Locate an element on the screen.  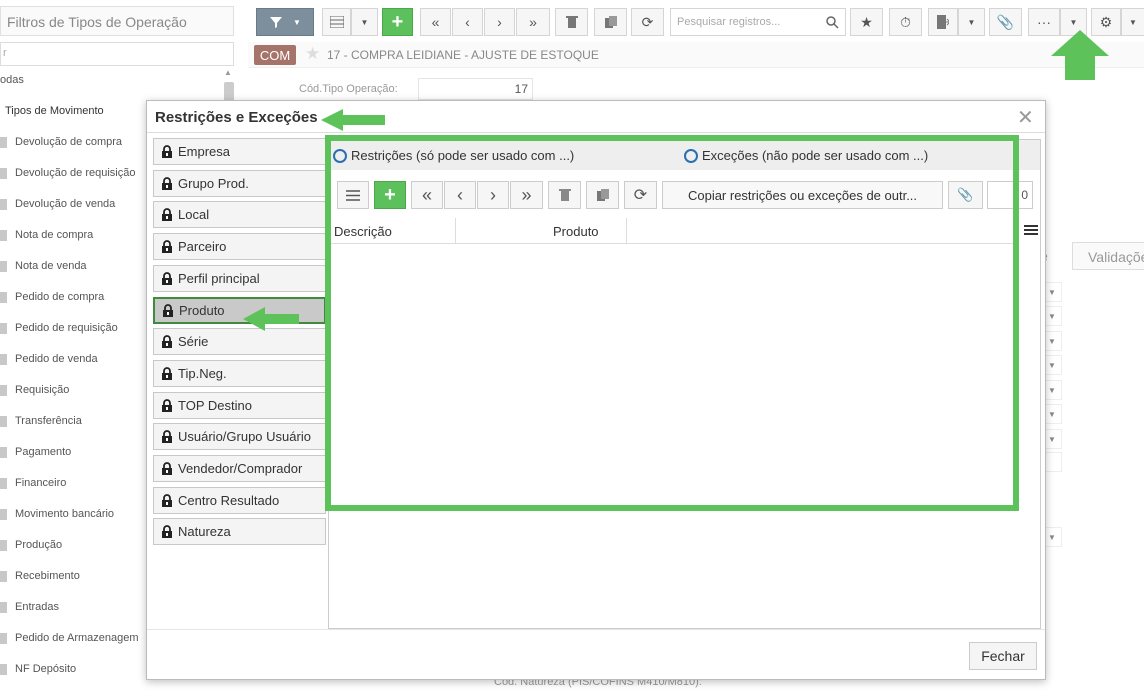
tree-item: Transferência is located at coordinates (41, 421).